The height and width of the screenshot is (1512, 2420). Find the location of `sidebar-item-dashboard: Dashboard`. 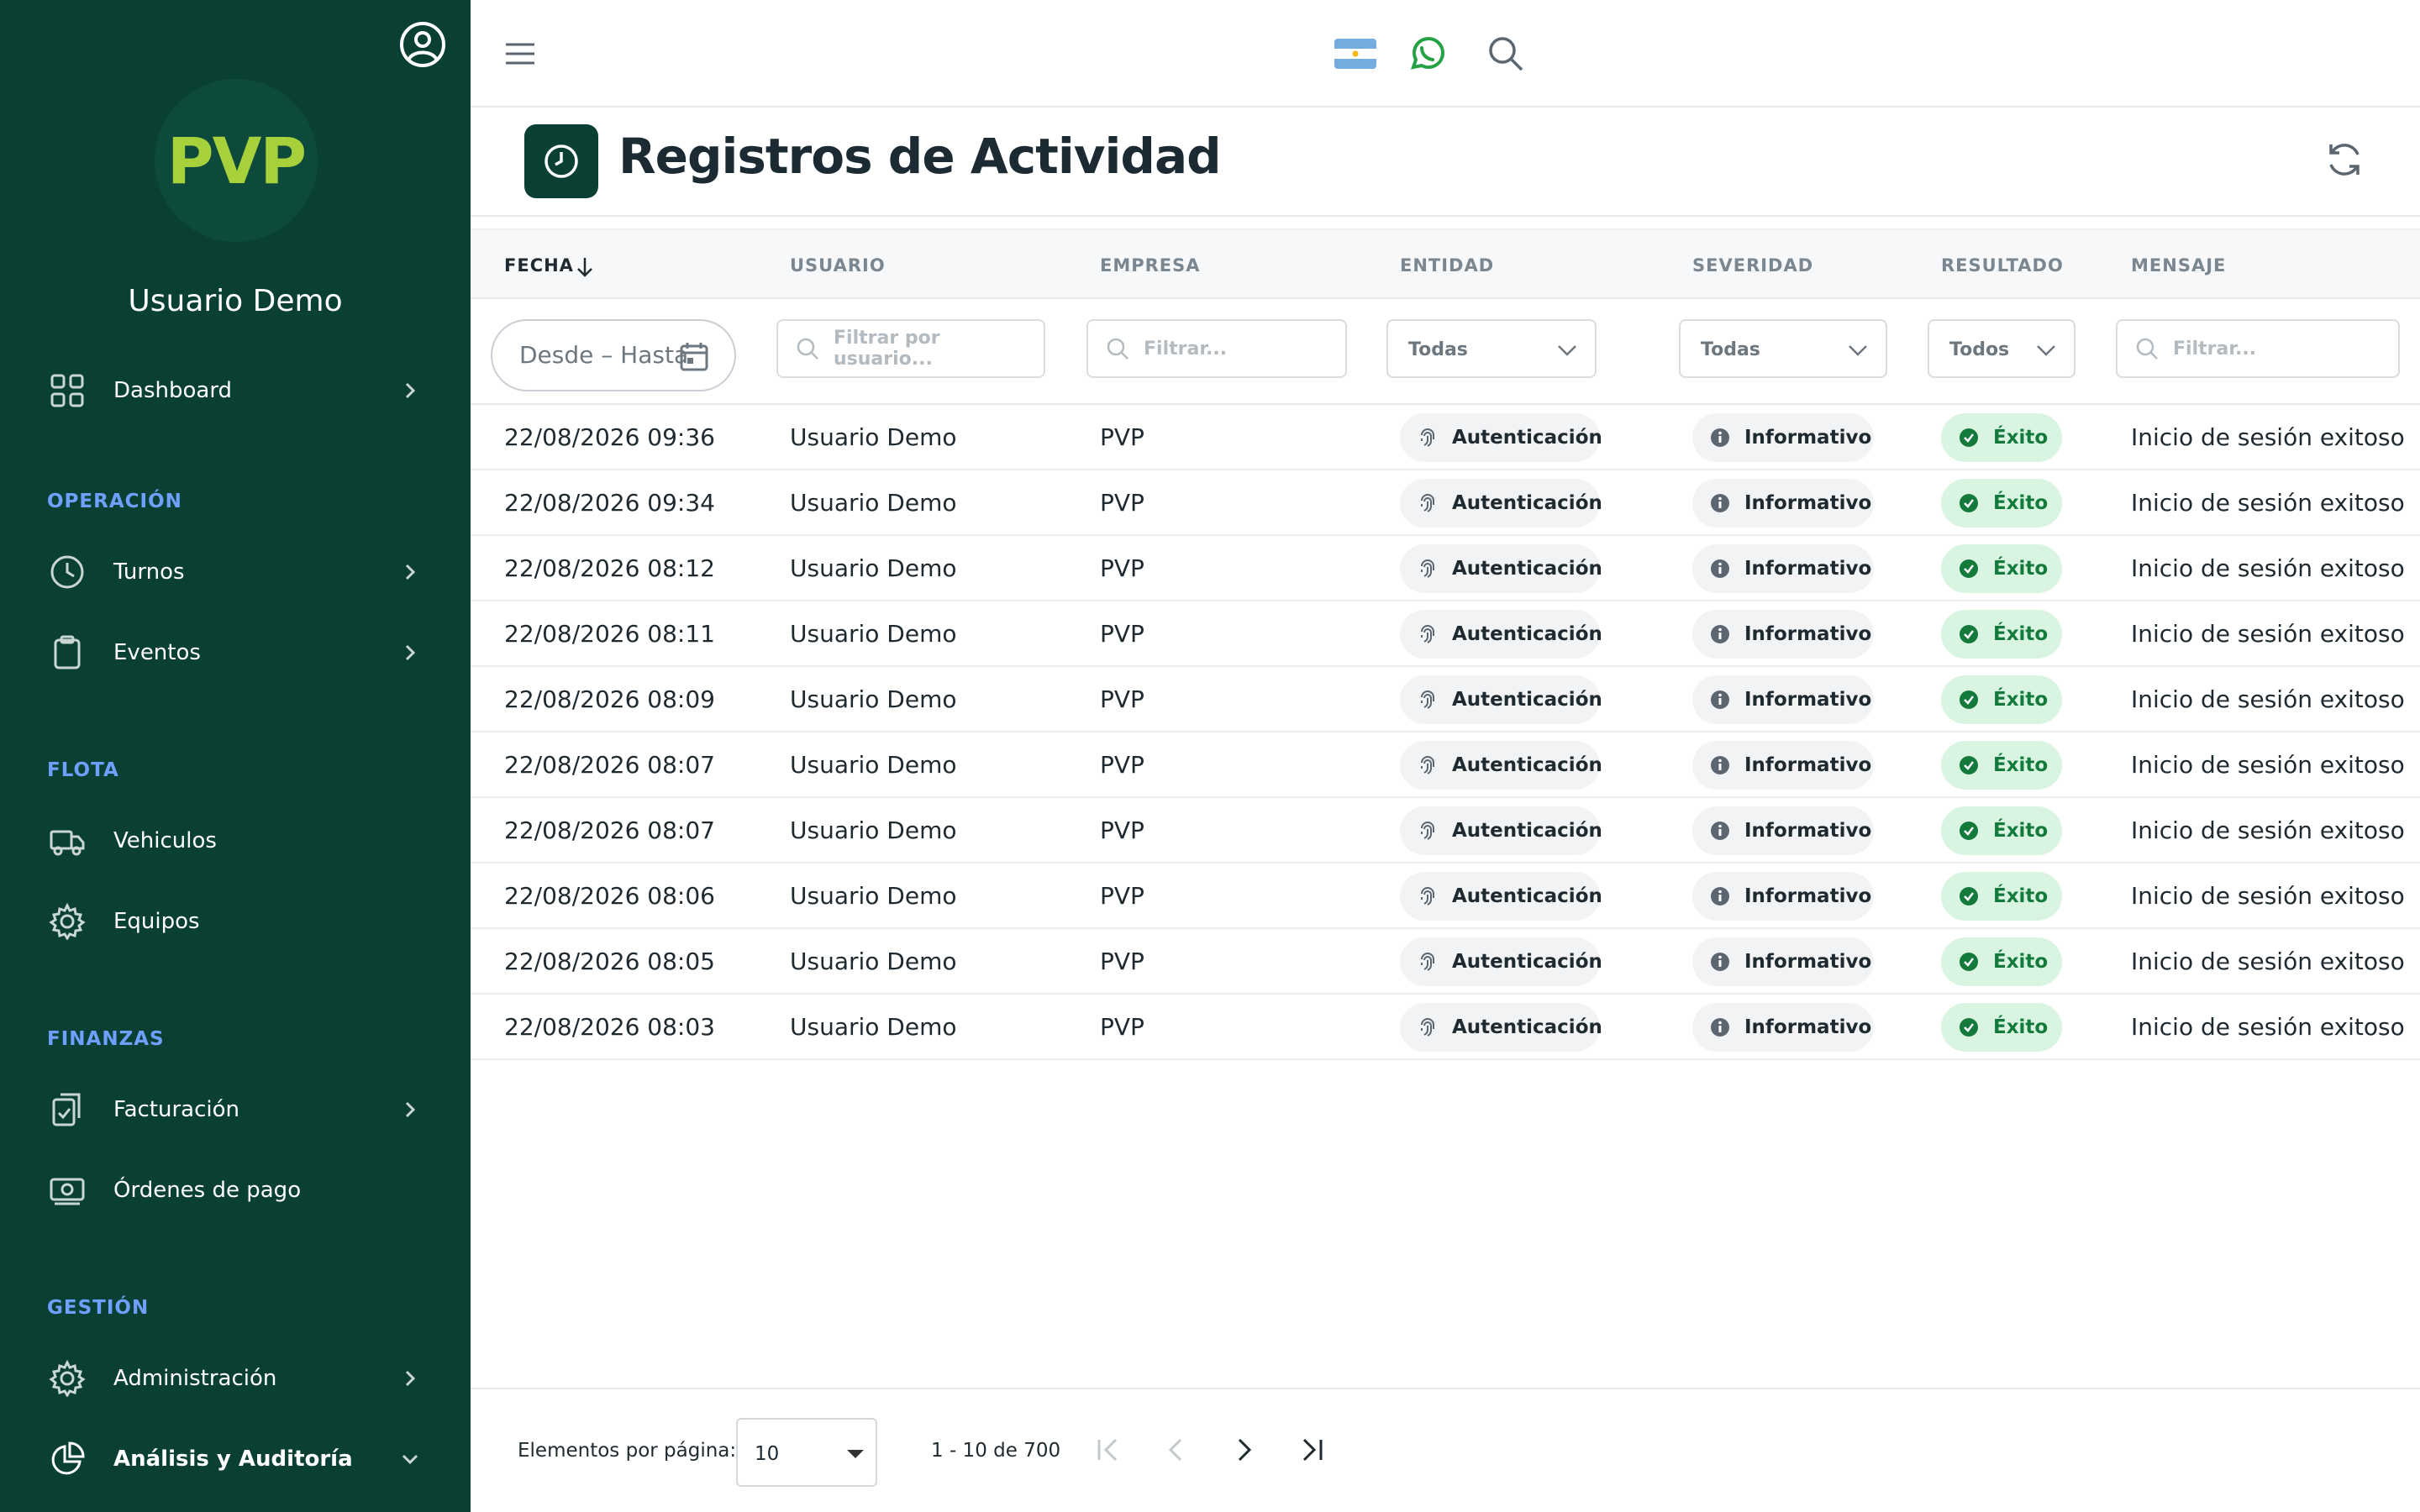

sidebar-item-dashboard: Dashboard is located at coordinates (235, 390).